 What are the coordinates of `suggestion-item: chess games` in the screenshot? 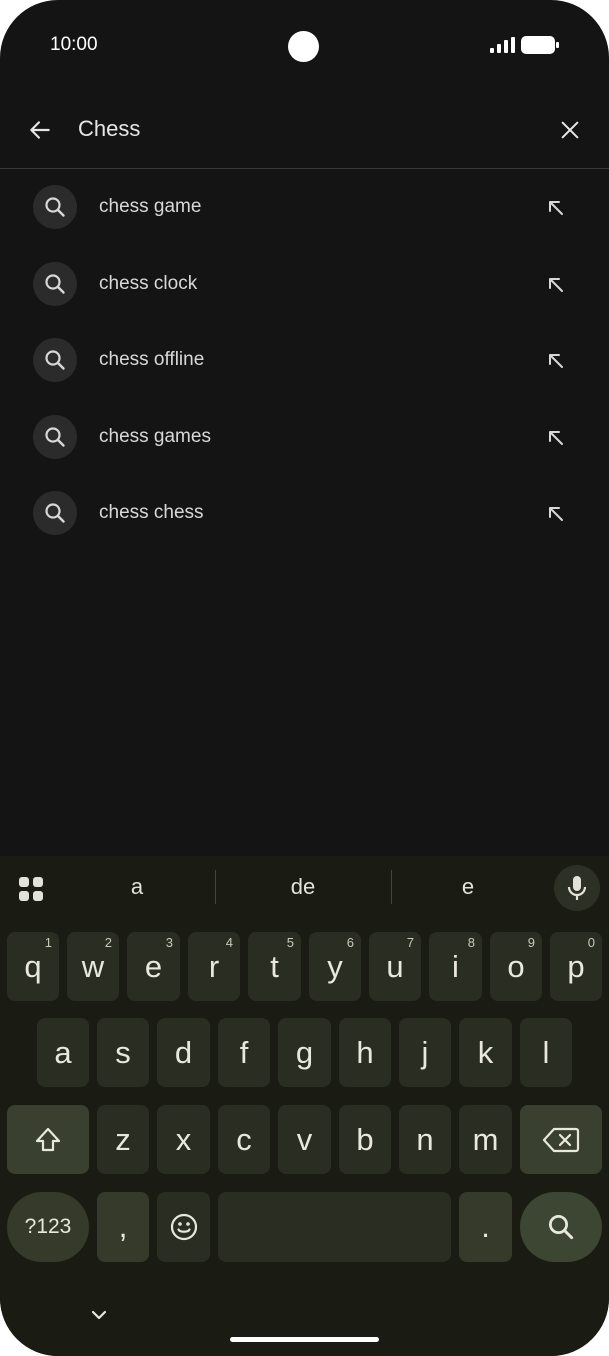 It's located at (304, 438).